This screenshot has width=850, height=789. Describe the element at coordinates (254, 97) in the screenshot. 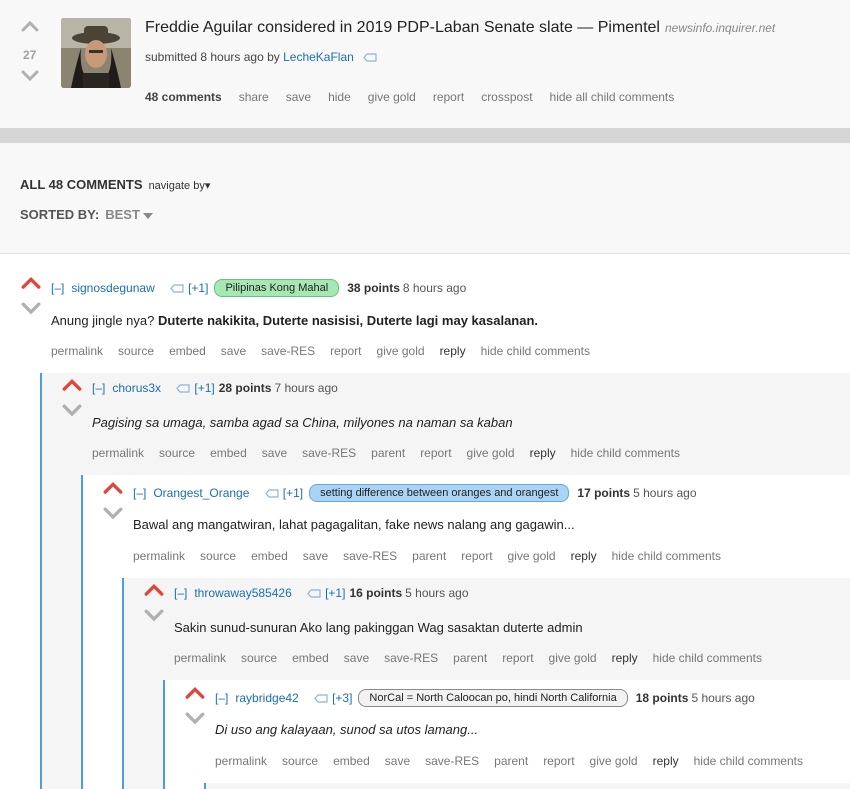

I see `share-button: share` at that location.